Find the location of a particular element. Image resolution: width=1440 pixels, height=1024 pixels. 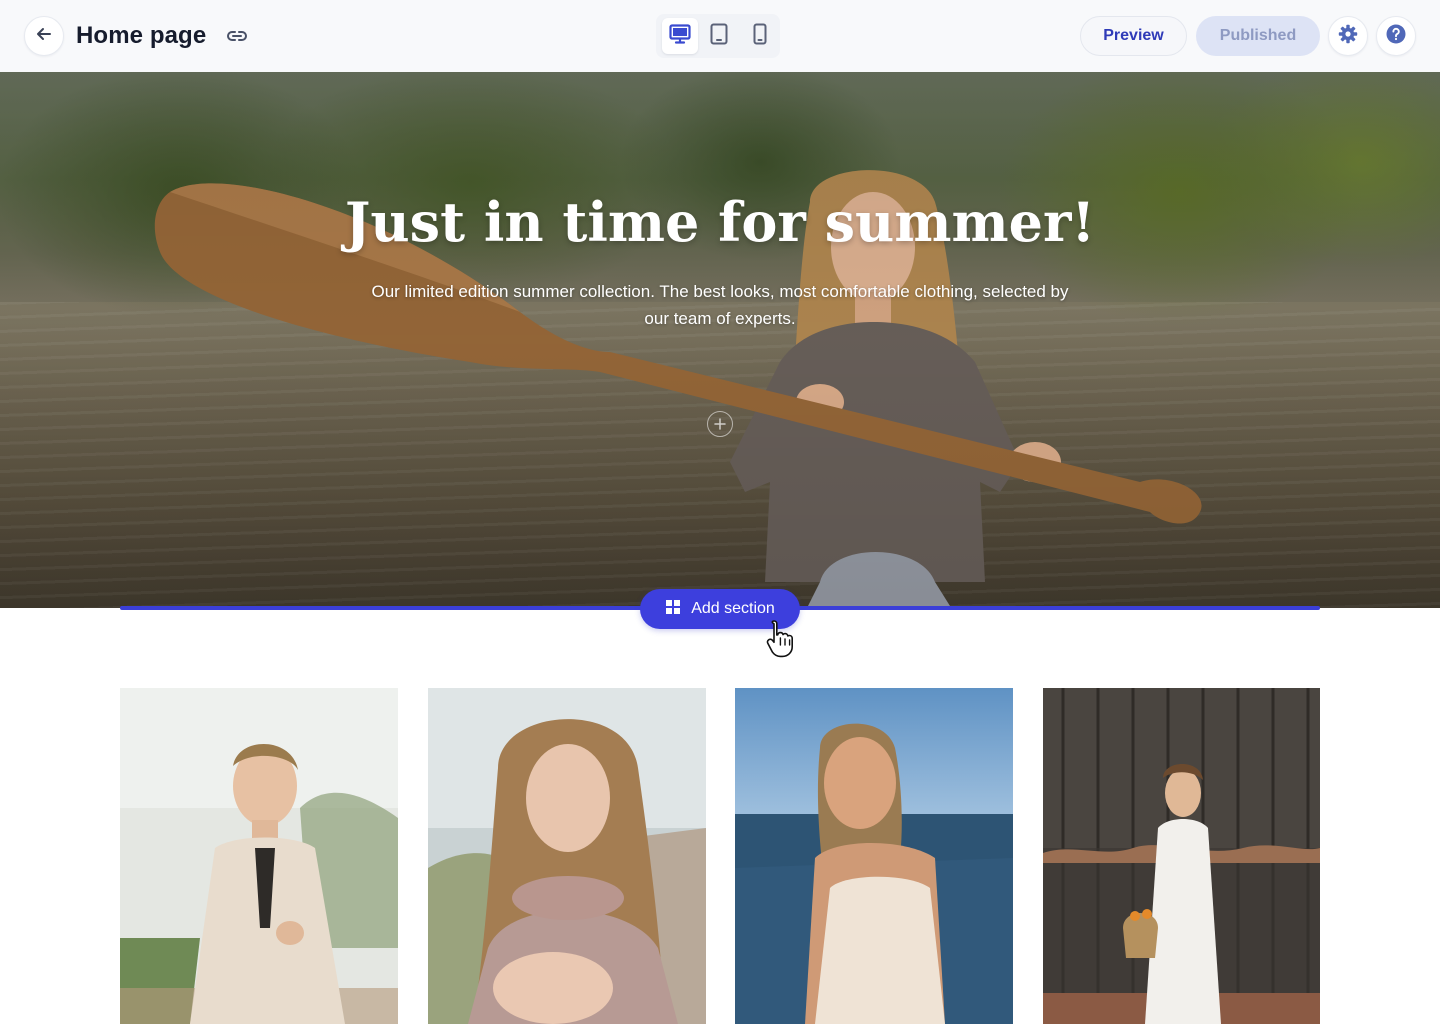

desktop-view-button is located at coordinates (680, 36).